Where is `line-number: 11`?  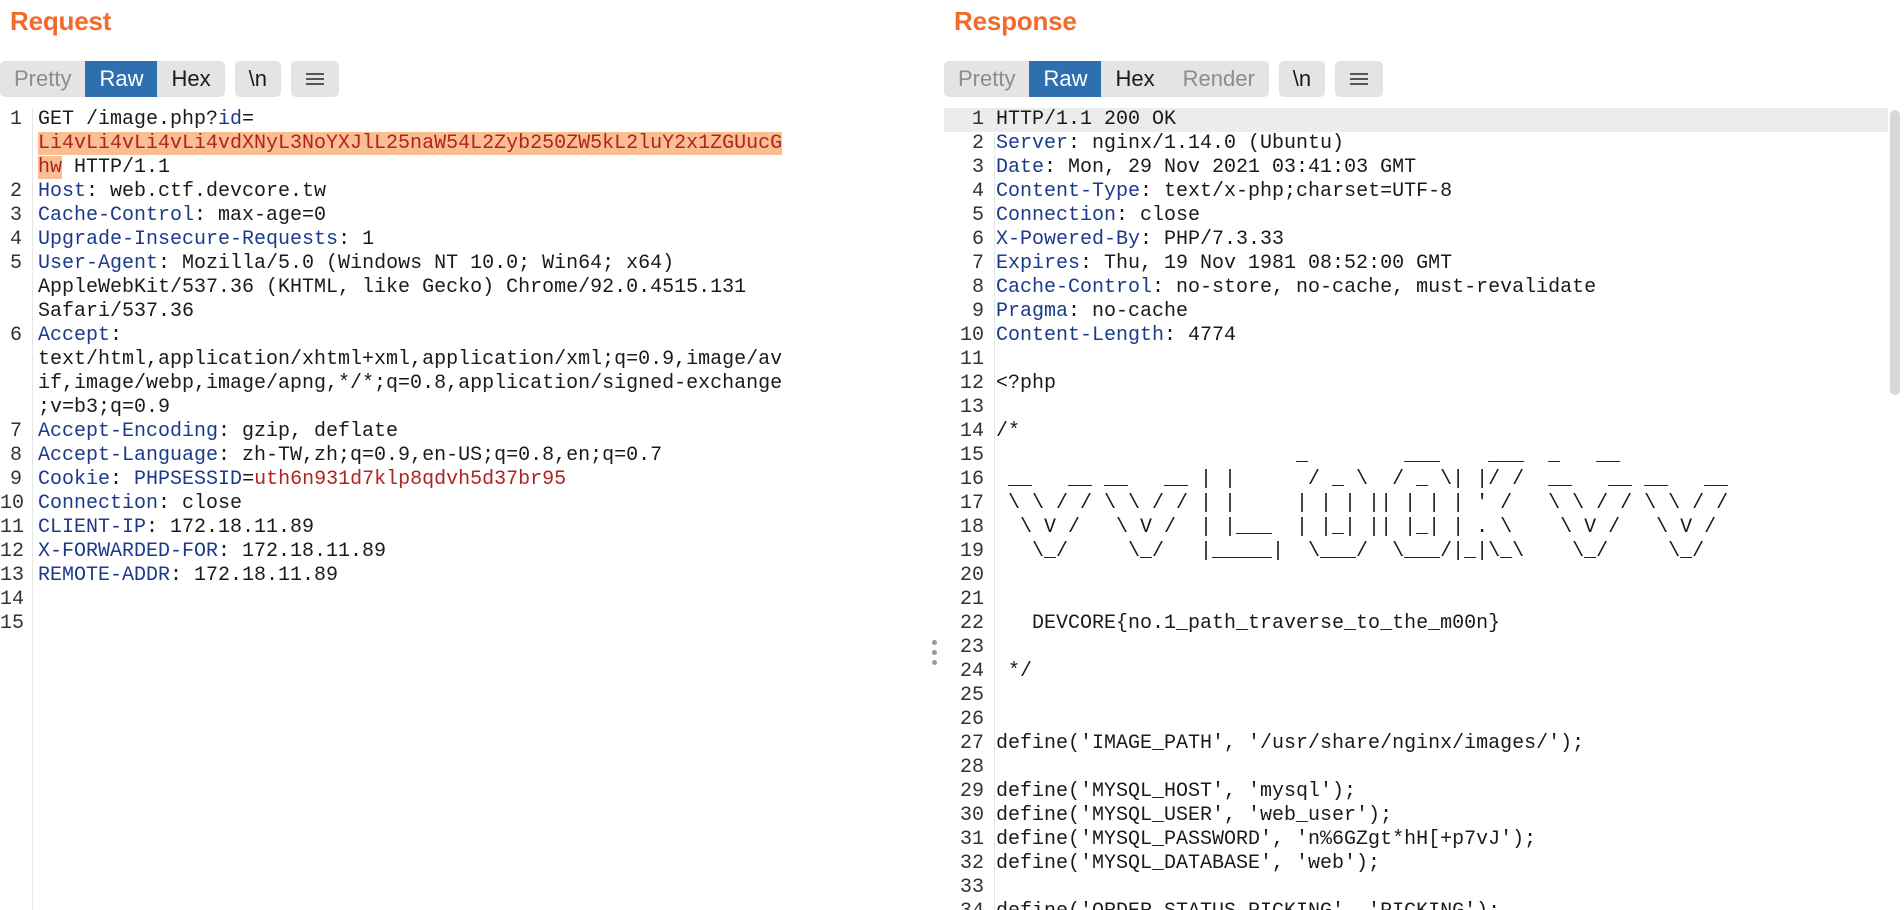 line-number: 11 is located at coordinates (12, 527).